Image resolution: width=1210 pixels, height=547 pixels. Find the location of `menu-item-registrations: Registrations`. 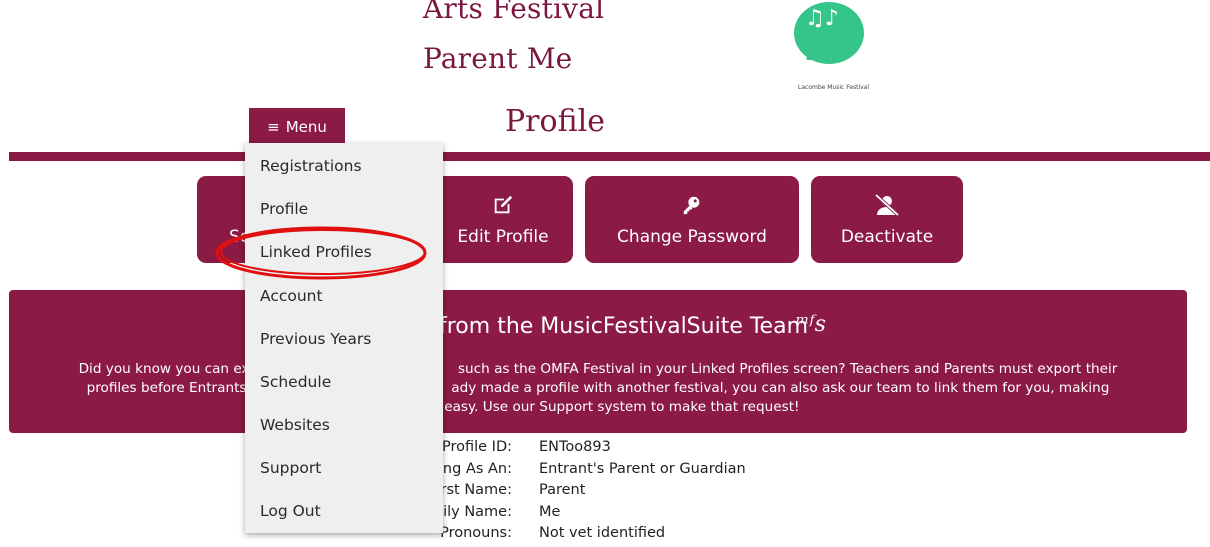

menu-item-registrations: Registrations is located at coordinates (311, 166).